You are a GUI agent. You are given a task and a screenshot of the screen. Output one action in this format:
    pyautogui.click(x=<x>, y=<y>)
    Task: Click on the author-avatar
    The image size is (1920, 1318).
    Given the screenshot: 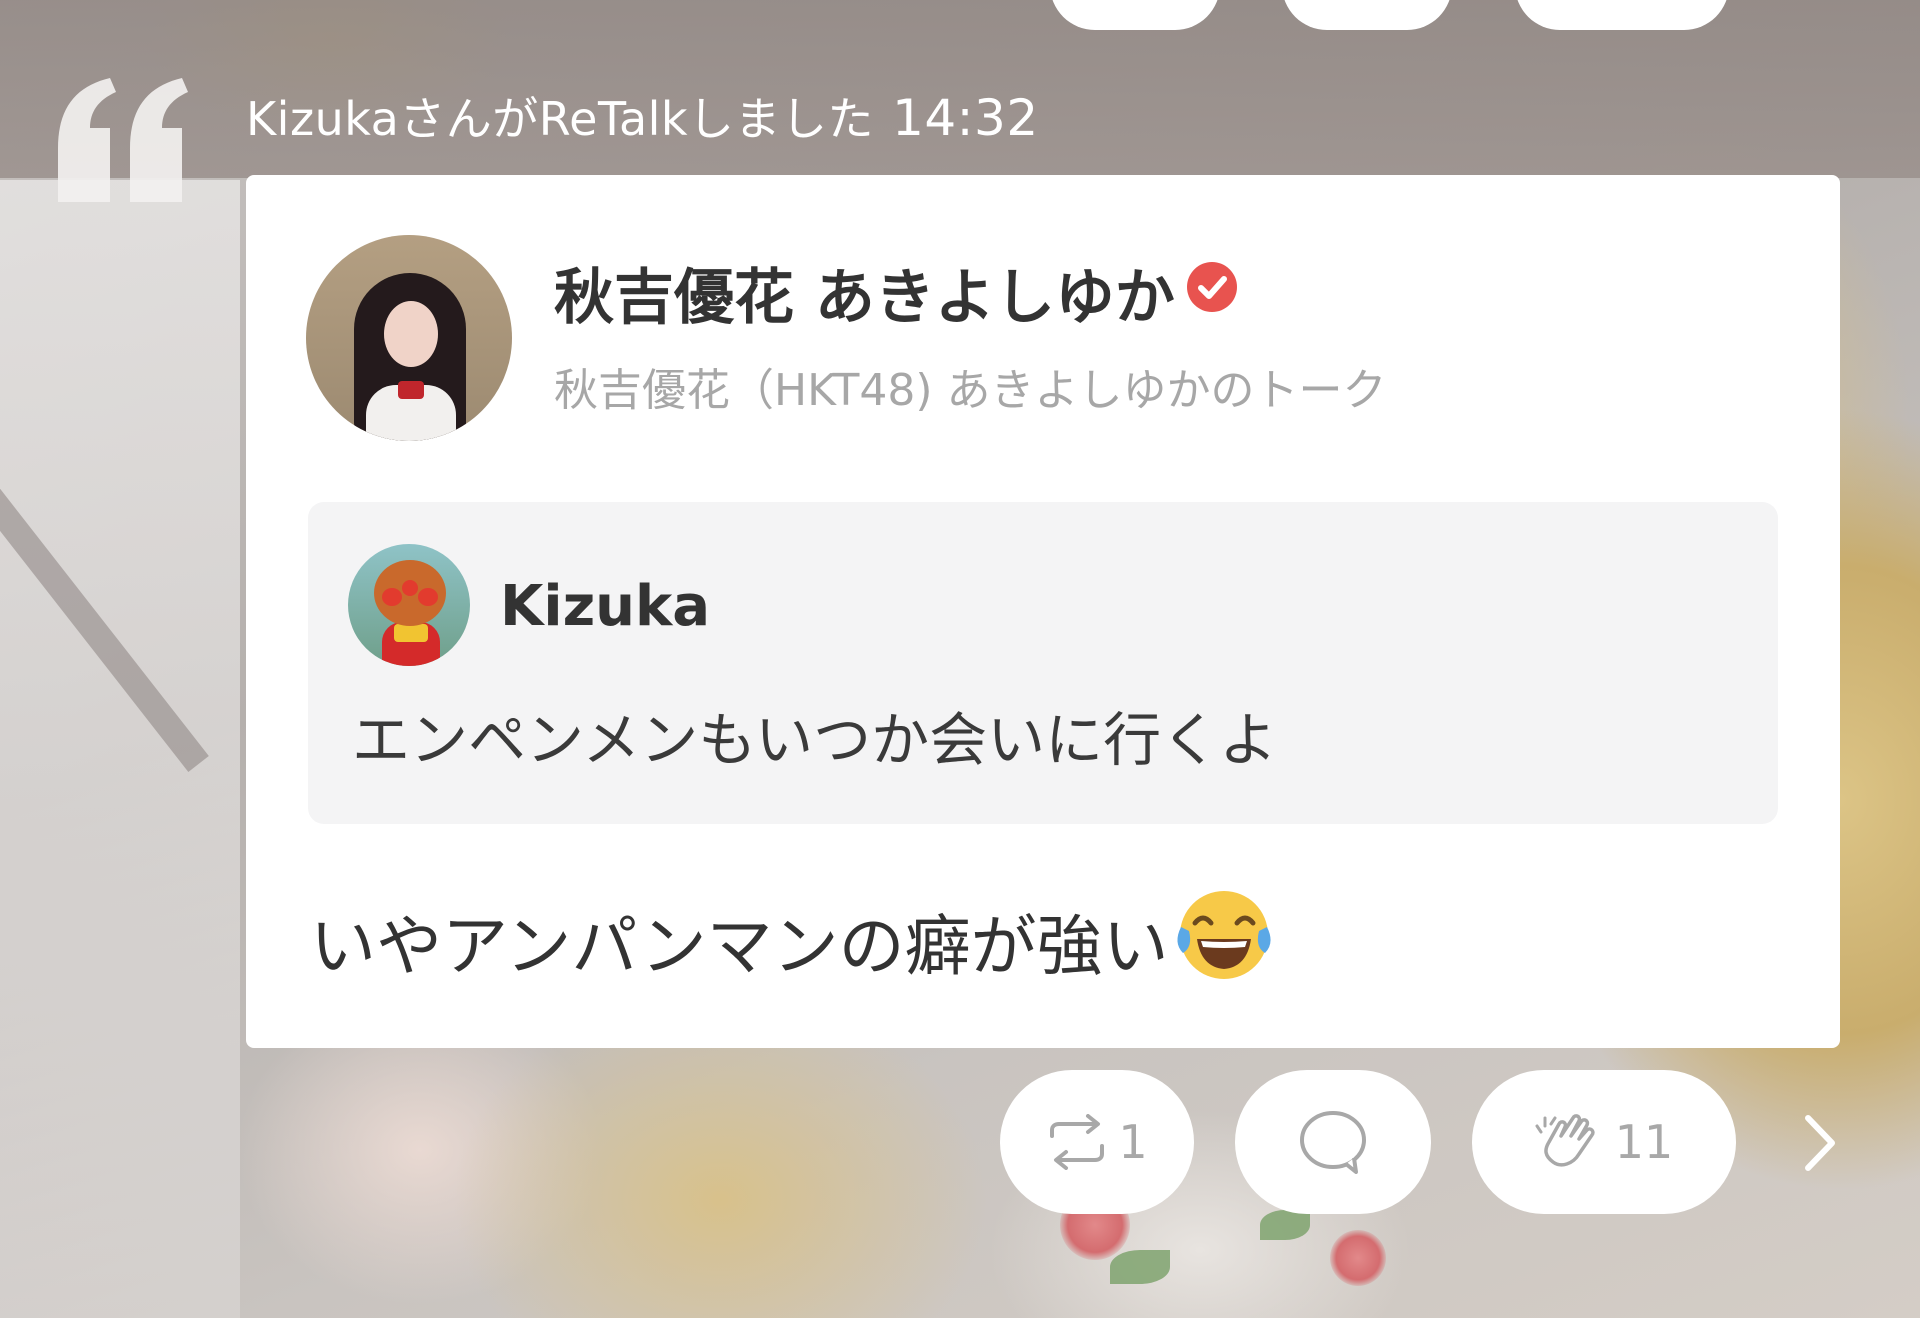 What is the action you would take?
    pyautogui.click(x=409, y=338)
    